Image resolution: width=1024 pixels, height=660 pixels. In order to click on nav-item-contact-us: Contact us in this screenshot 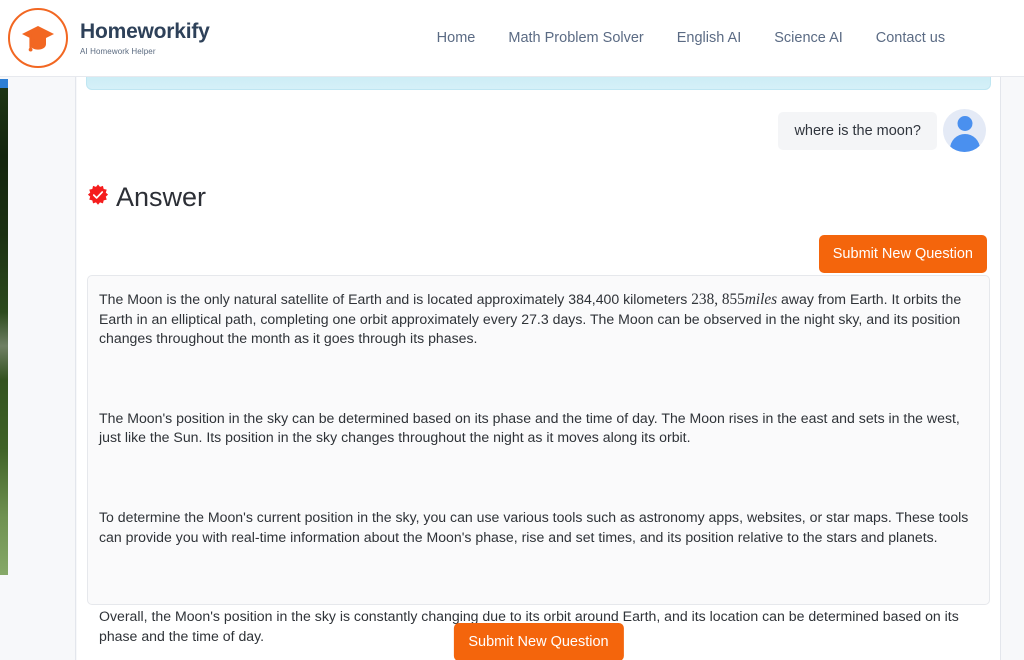, I will do `click(910, 38)`.